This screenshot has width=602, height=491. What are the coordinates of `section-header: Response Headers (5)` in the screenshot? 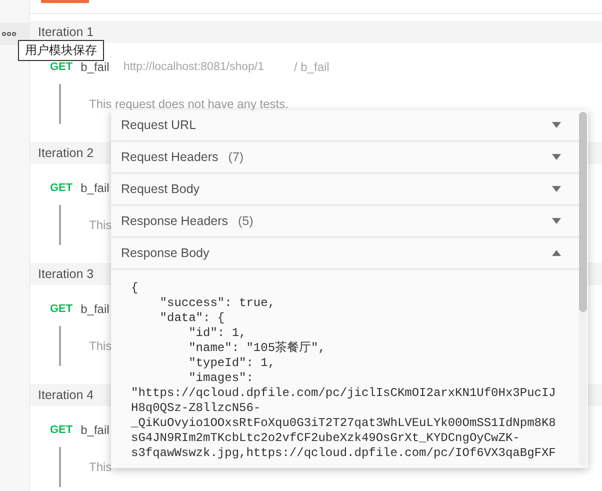 It's located at (345, 222).